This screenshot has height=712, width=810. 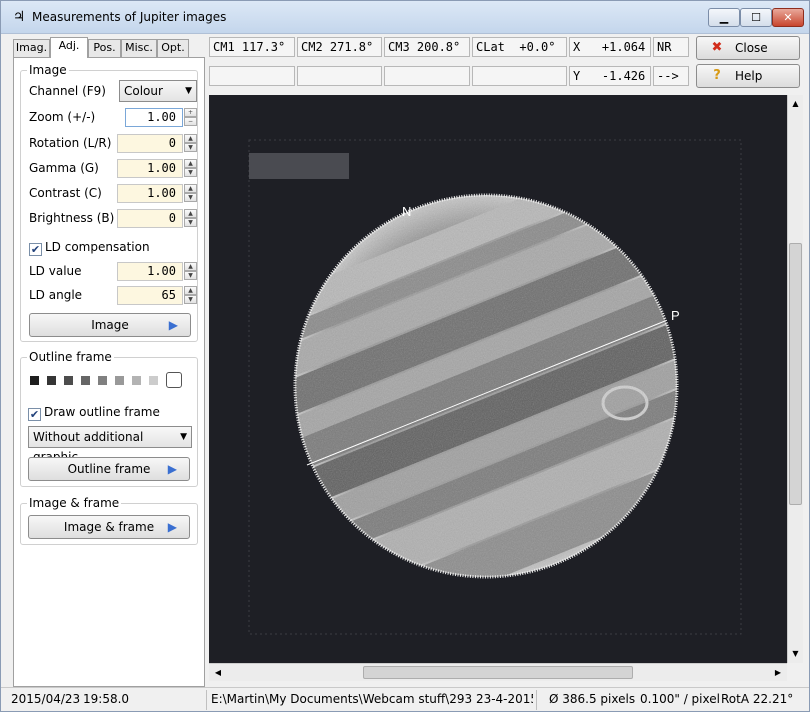 What do you see at coordinates (110, 325) in the screenshot?
I see `image-button: Image ▶` at bounding box center [110, 325].